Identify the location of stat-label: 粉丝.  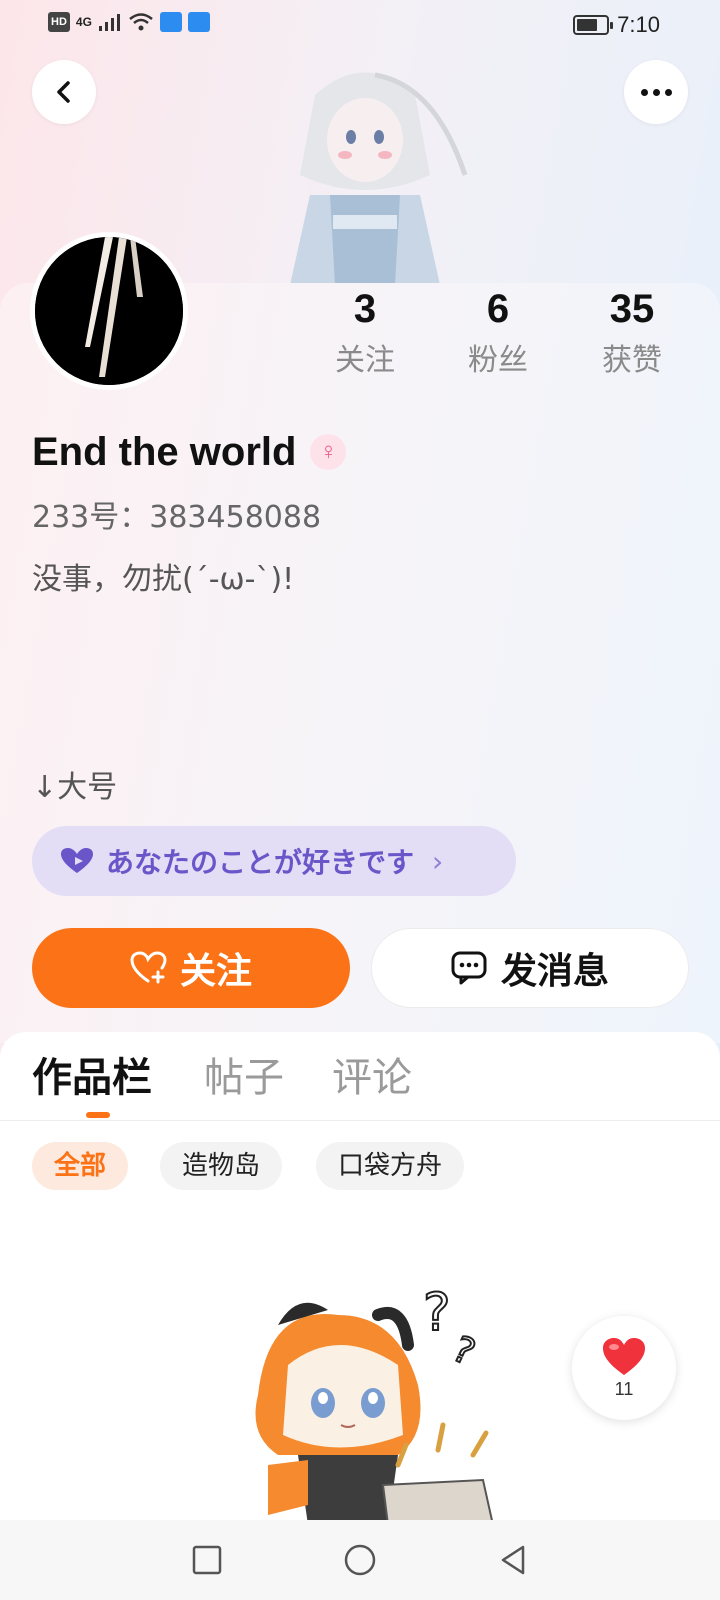
(498, 360).